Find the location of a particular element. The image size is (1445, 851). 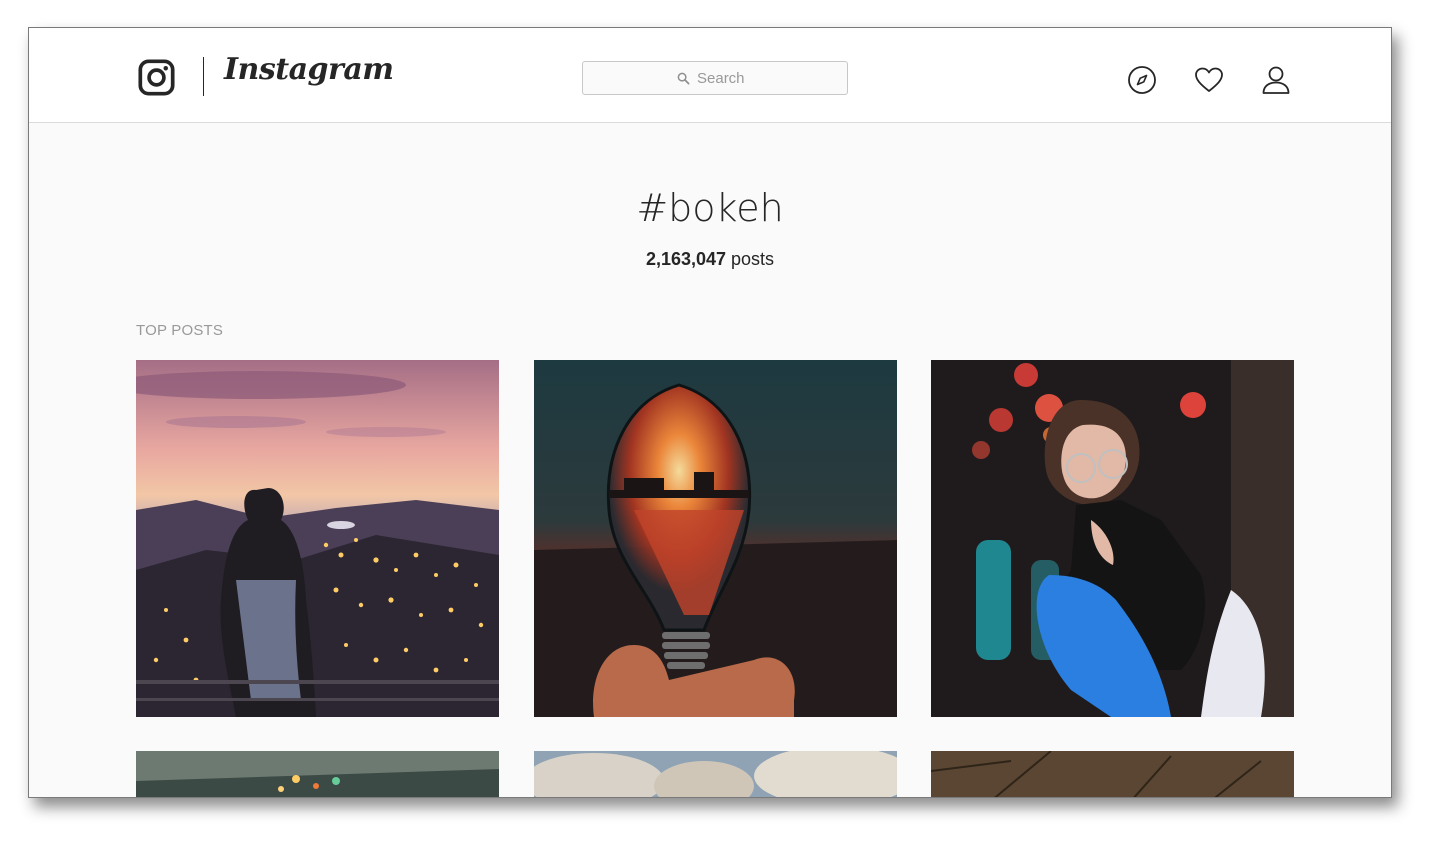

search-icon is located at coordinates (683, 78).